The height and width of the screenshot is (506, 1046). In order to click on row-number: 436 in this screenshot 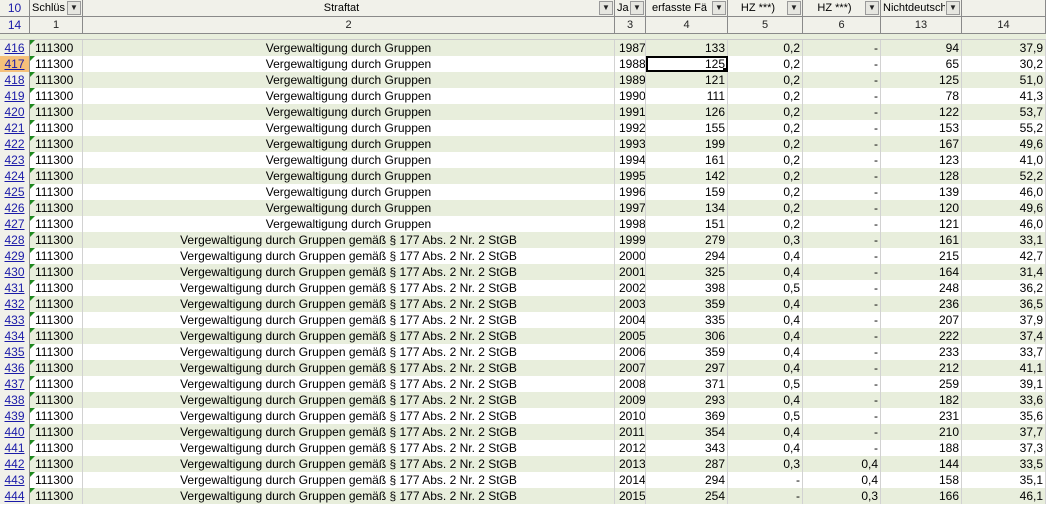, I will do `click(15, 368)`.